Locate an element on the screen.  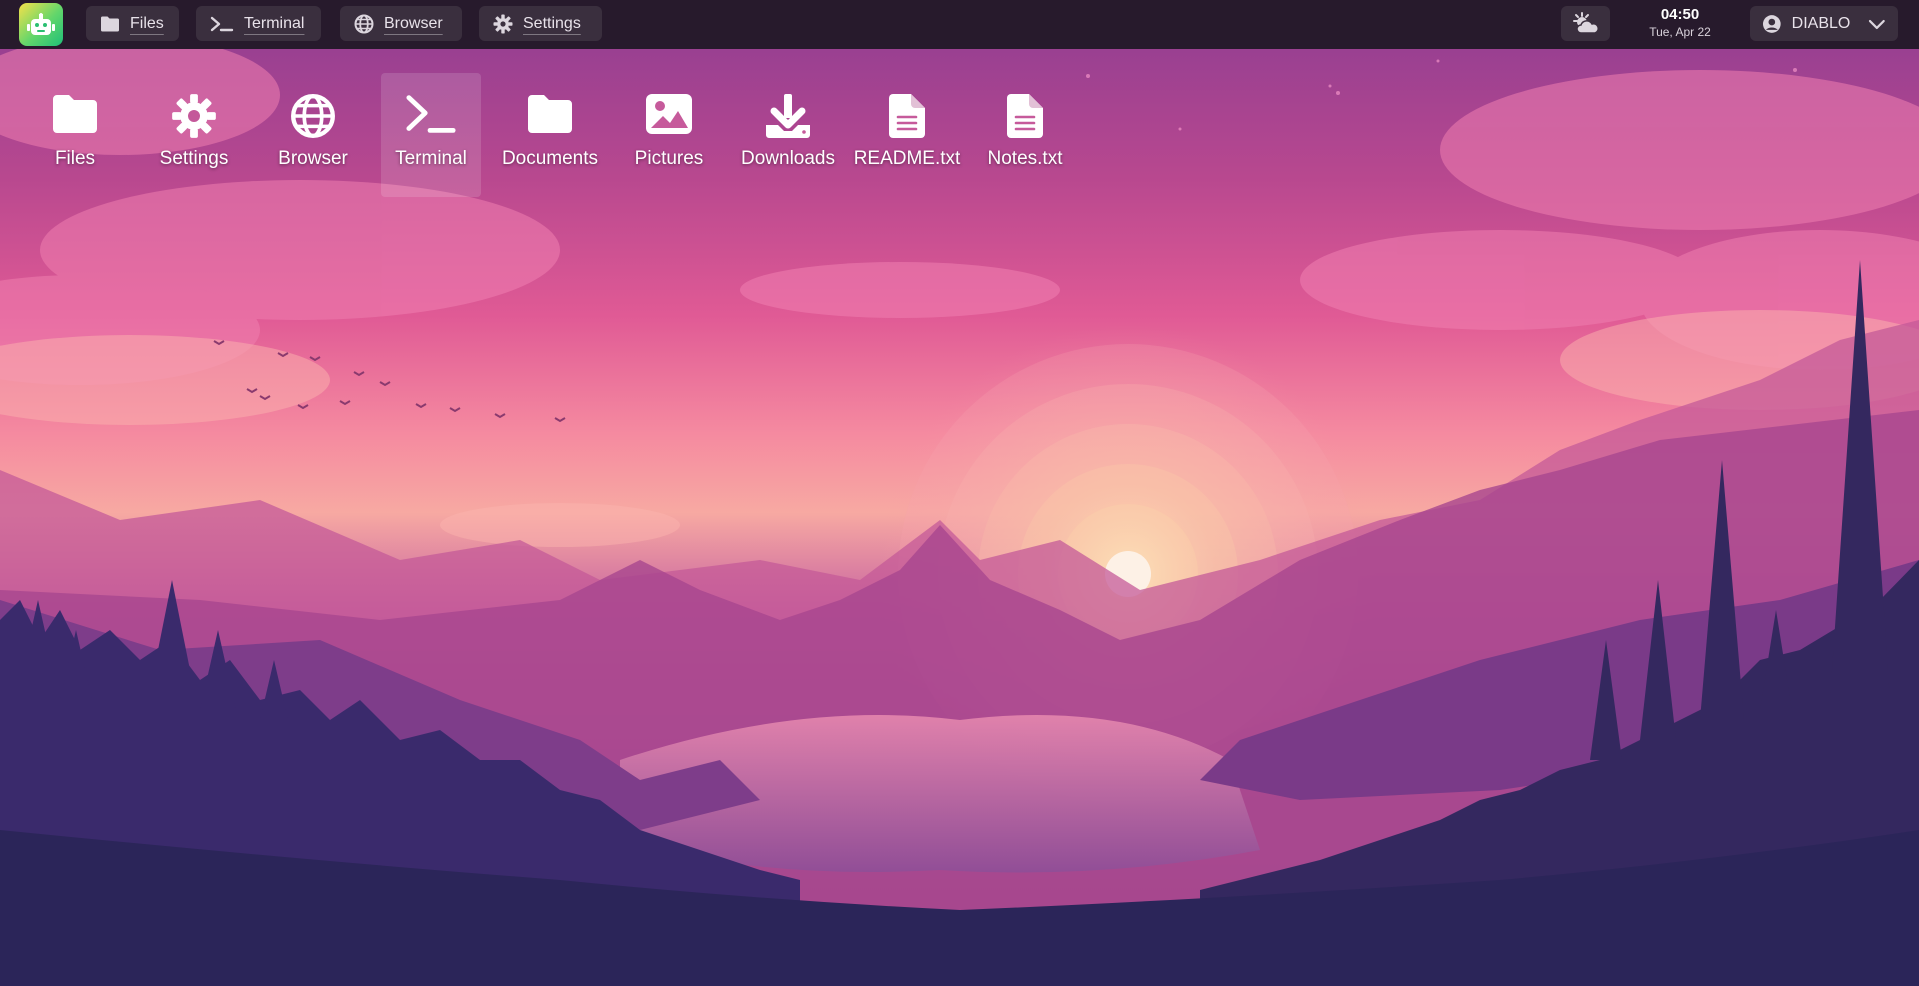
chevron-down-icon is located at coordinates (1877, 24).